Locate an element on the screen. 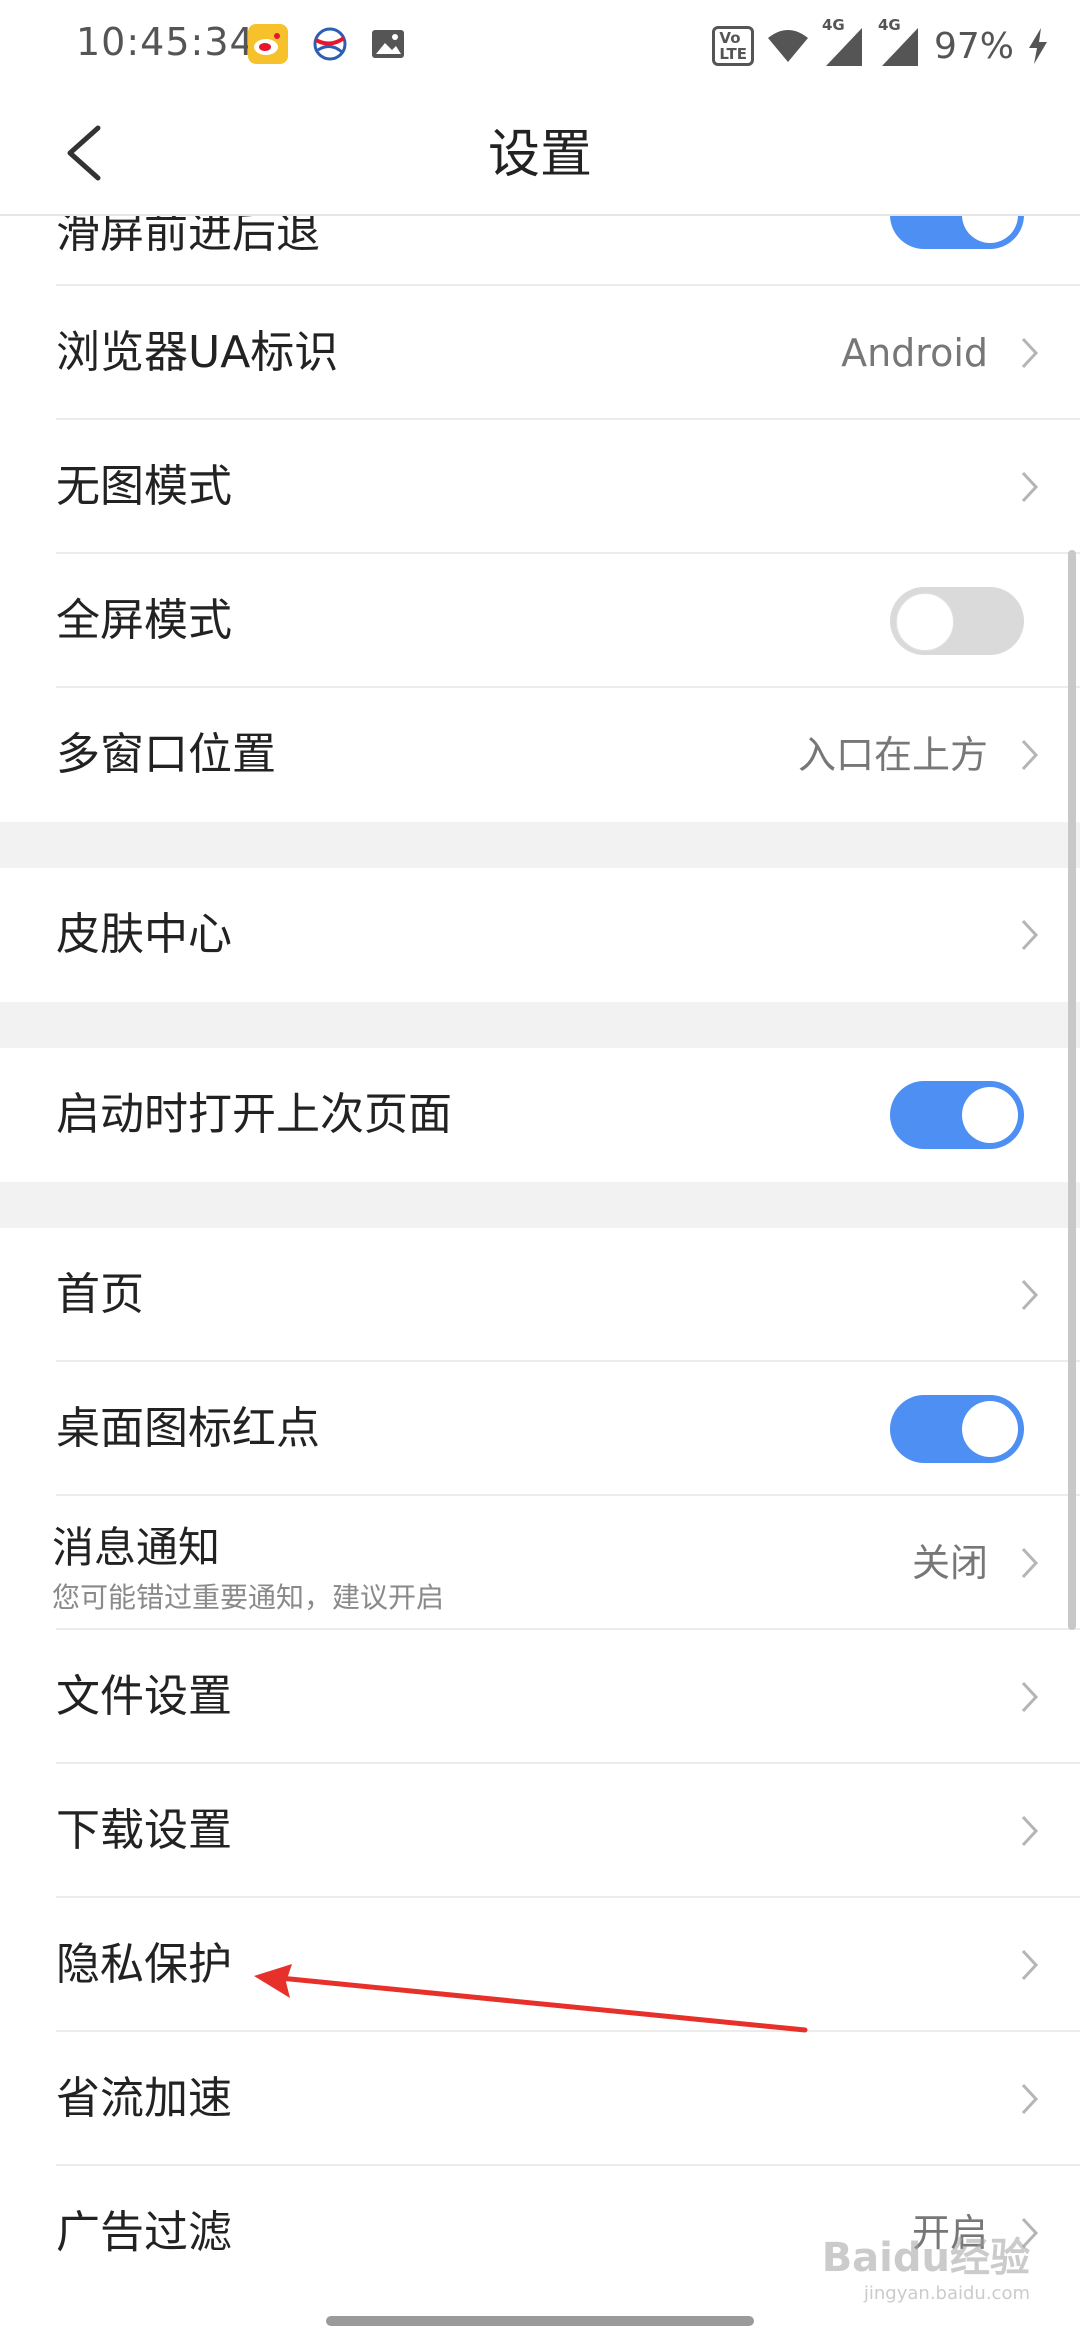 The width and height of the screenshot is (1080, 2340). setting-file-settings: 文件设置 is located at coordinates (540, 1697).